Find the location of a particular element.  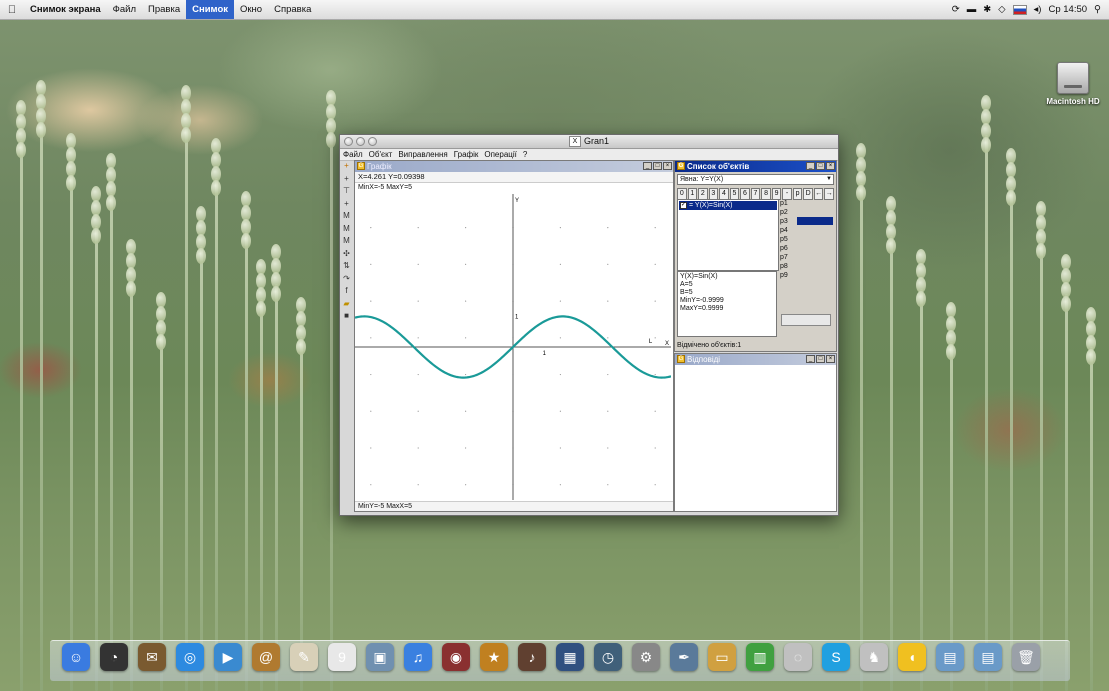

function-plot: X Y 1 1 L is located at coordinates (513, 347).